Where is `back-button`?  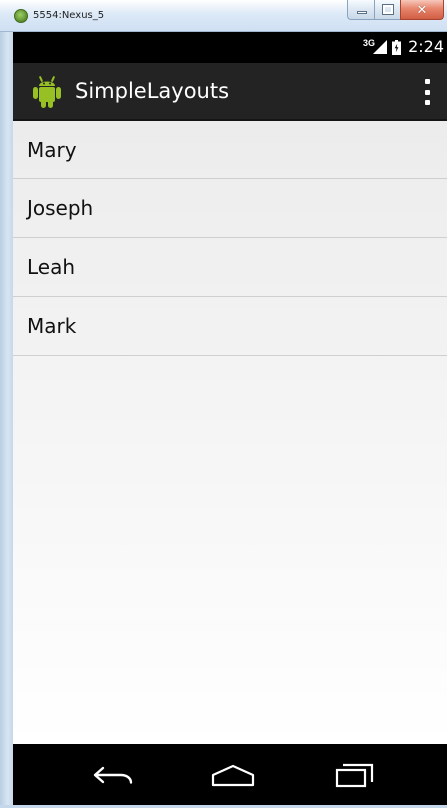 back-button is located at coordinates (113, 775).